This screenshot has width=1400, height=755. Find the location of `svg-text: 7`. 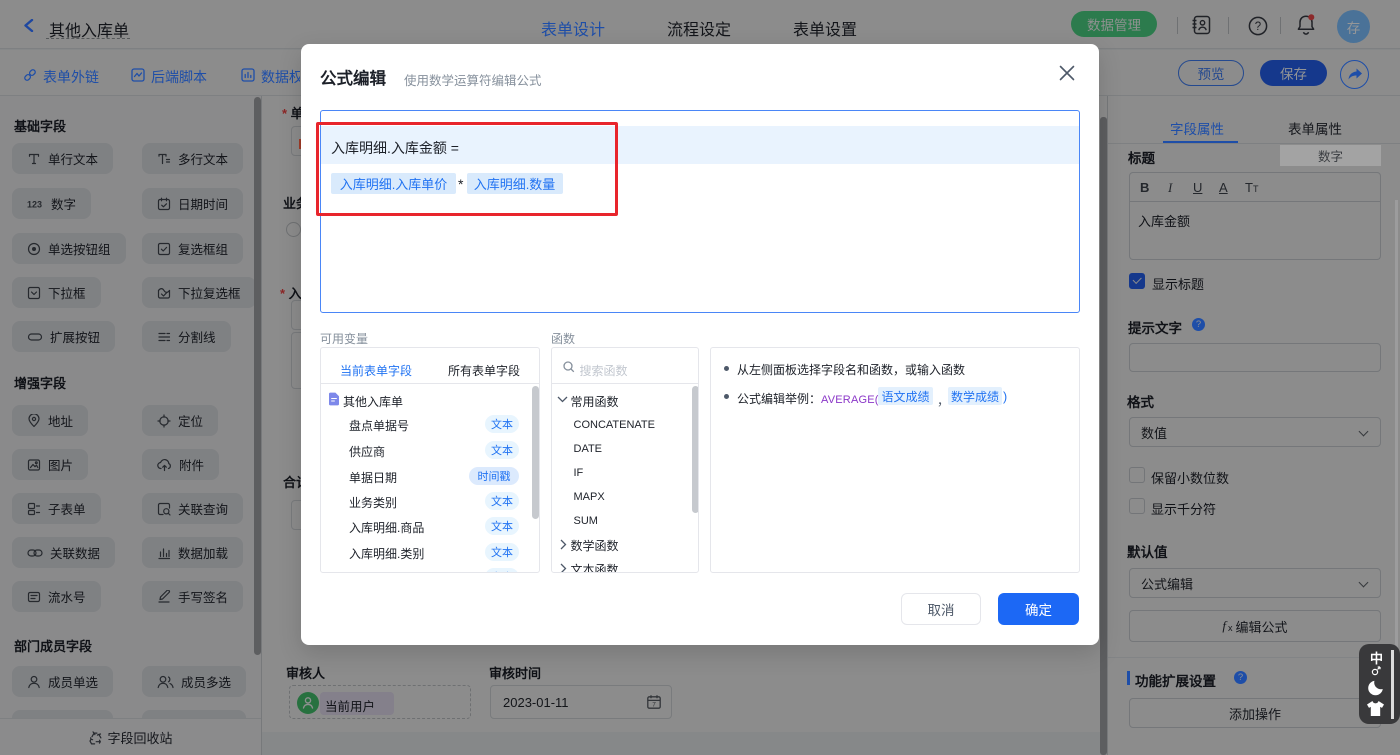

svg-text: 7 is located at coordinates (654, 705).